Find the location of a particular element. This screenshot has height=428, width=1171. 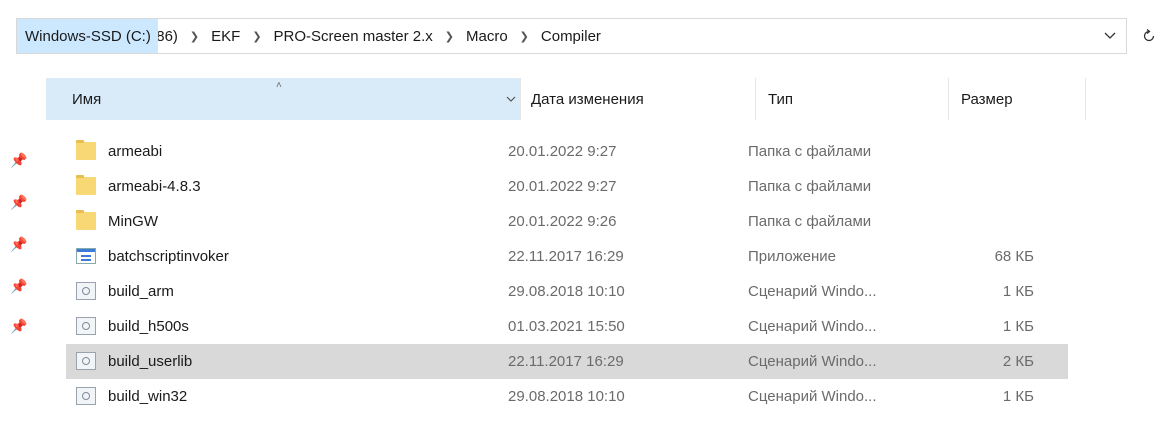

application-icon is located at coordinates (86, 256).